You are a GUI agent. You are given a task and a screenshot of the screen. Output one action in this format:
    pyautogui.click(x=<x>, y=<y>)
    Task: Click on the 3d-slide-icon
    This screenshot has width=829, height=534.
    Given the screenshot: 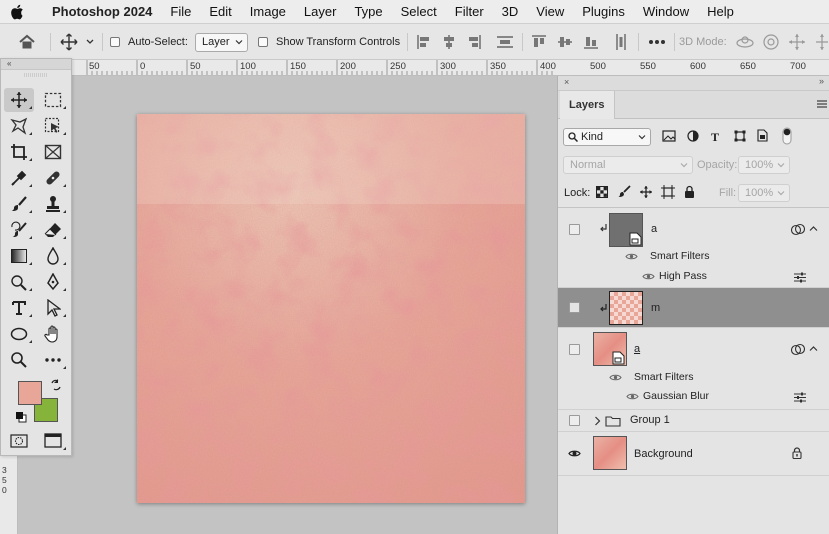 What is the action you would take?
    pyautogui.click(x=821, y=42)
    